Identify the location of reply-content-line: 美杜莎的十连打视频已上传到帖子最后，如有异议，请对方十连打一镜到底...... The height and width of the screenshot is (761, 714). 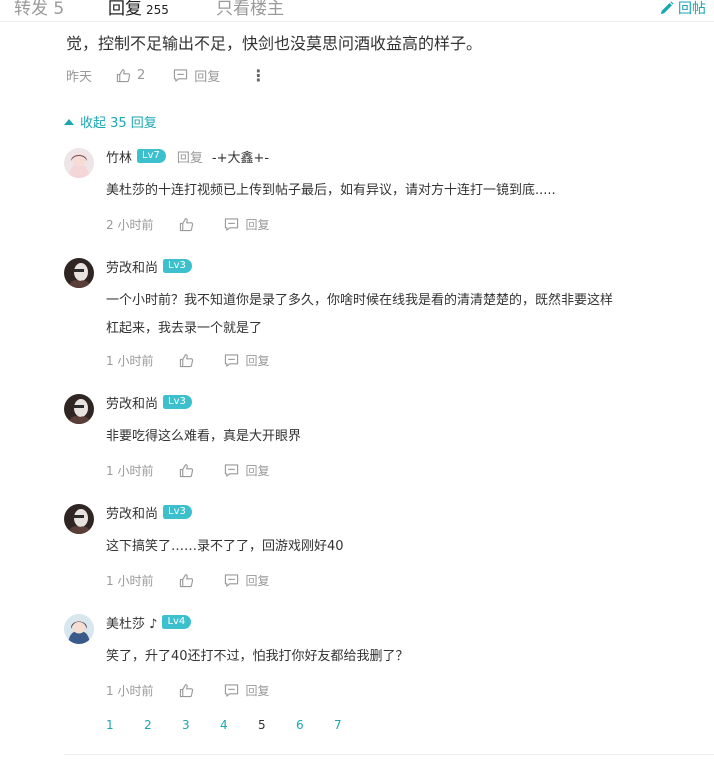
(331, 190).